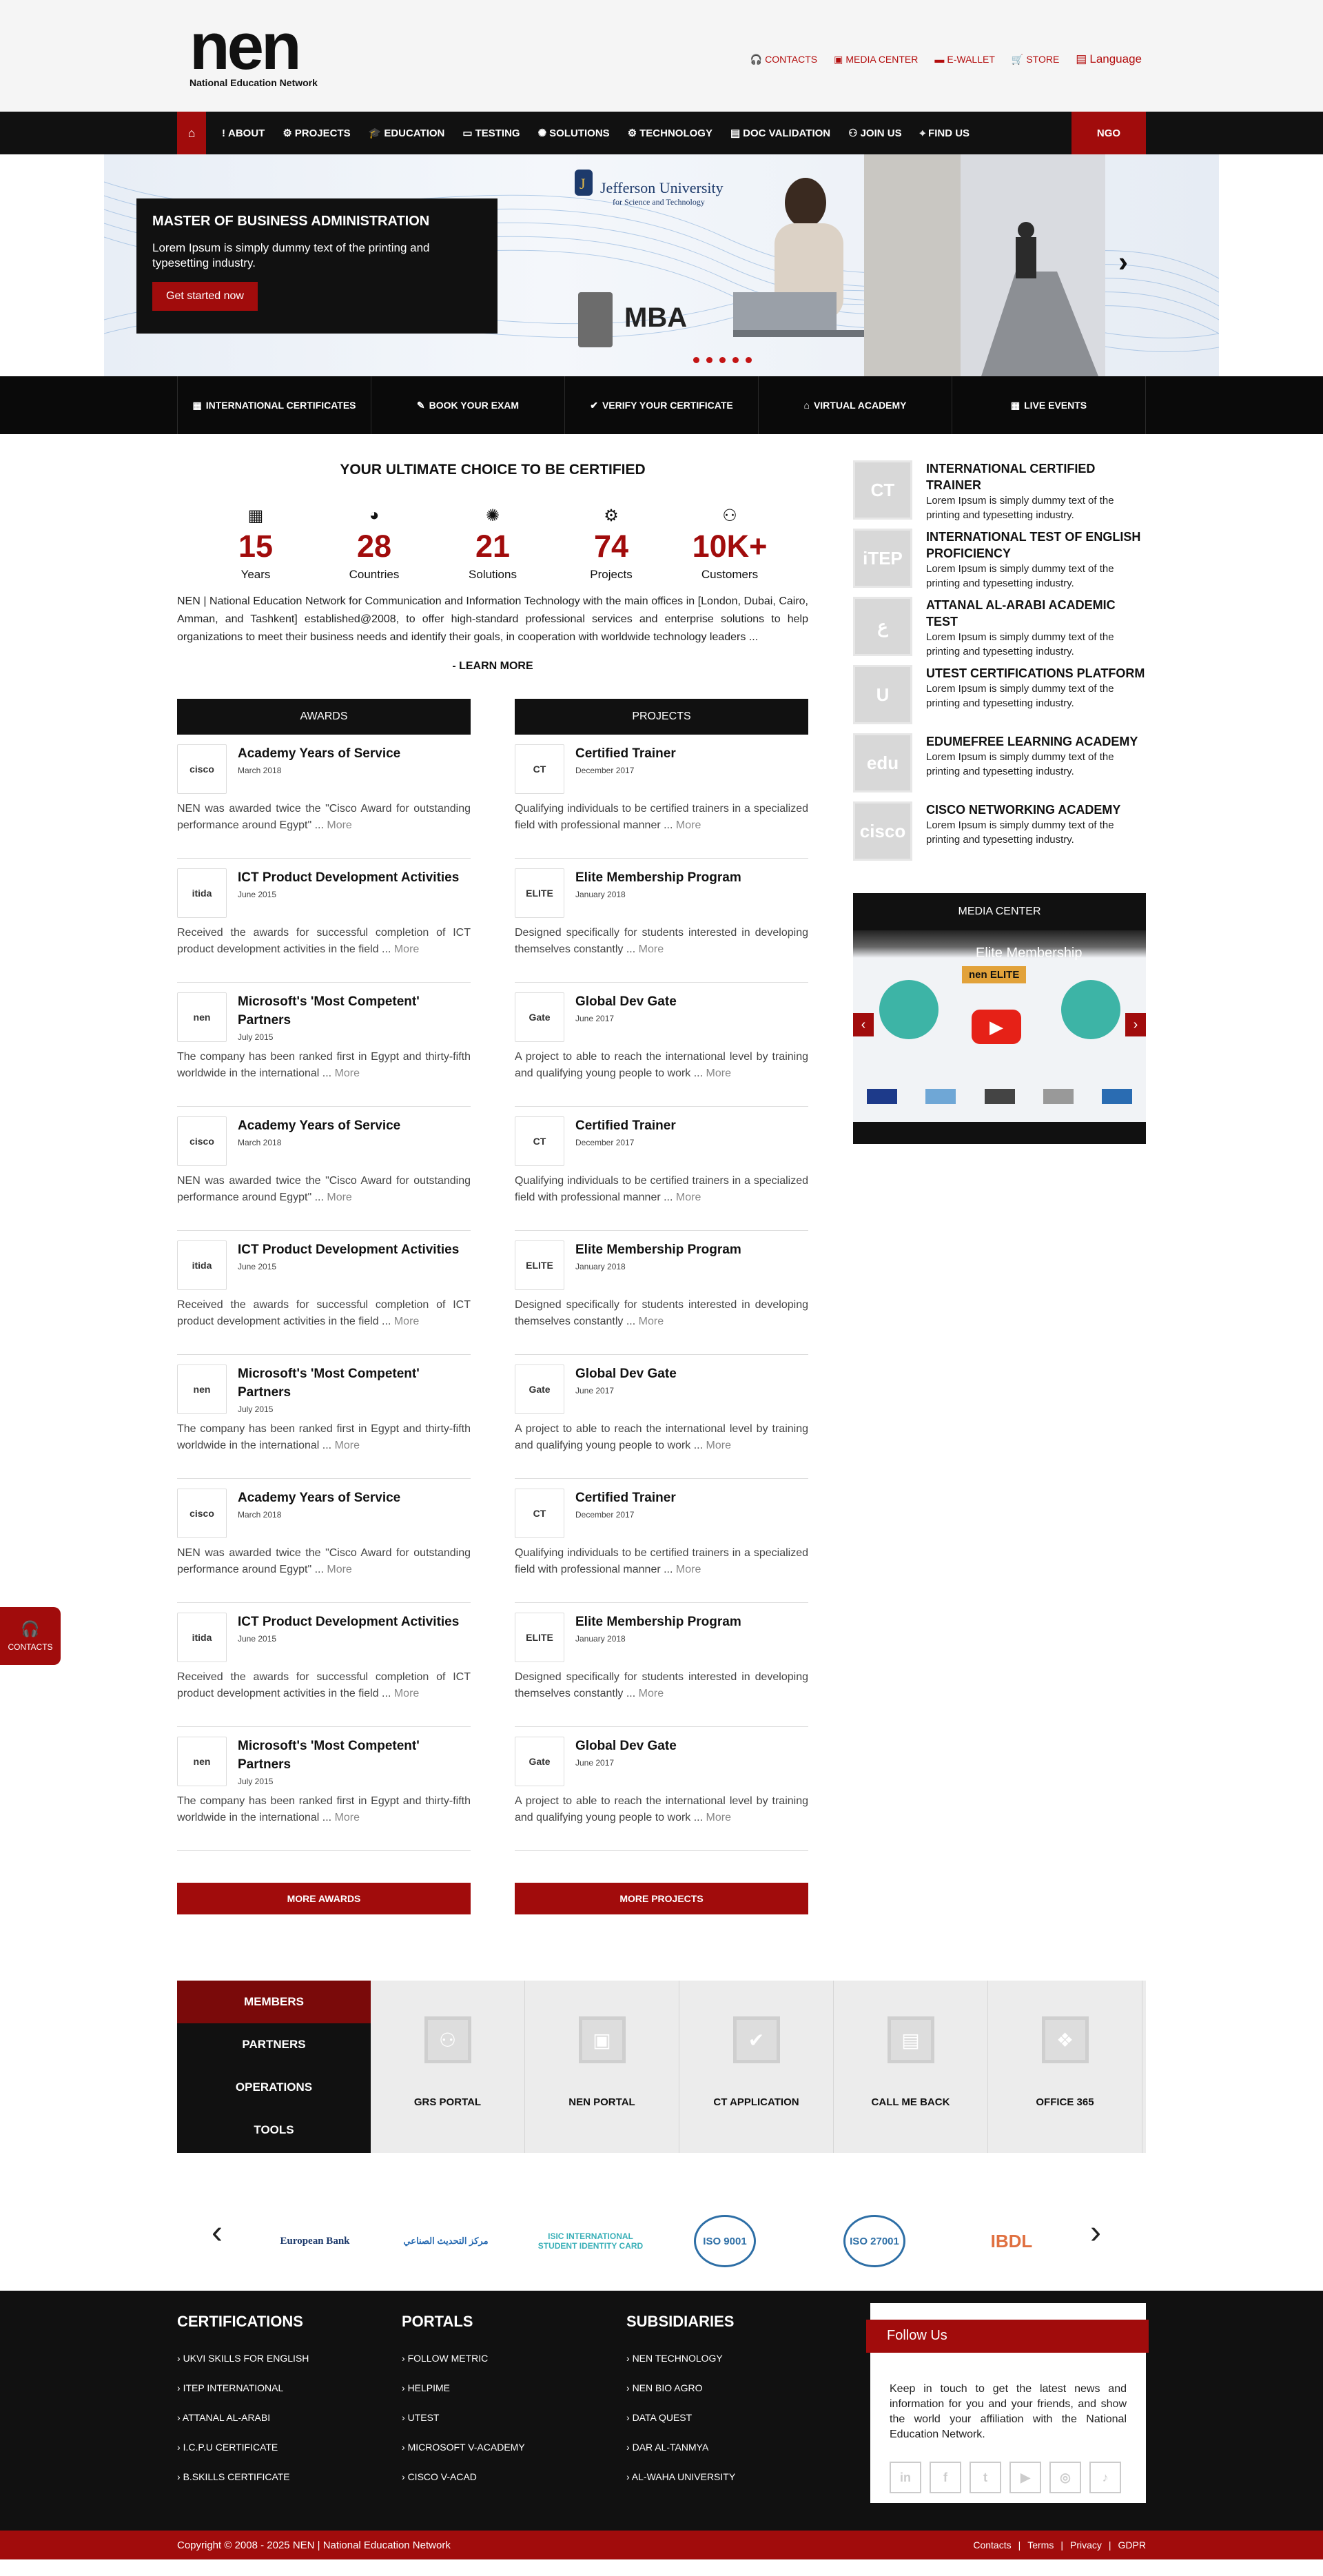  What do you see at coordinates (1065, 2067) in the screenshot?
I see `card-office-365: ❖ OFFICE 365` at bounding box center [1065, 2067].